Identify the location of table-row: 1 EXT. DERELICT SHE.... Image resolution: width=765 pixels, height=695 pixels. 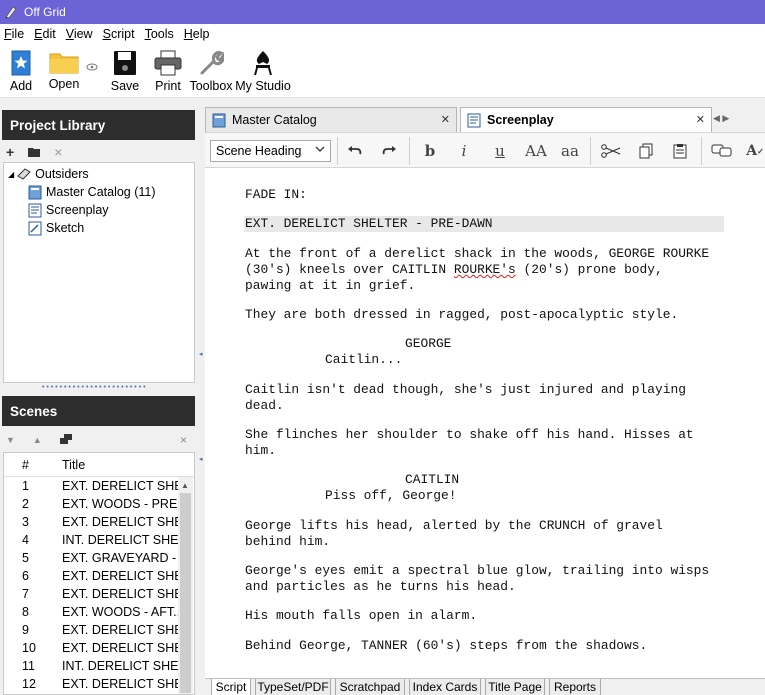
(99, 486).